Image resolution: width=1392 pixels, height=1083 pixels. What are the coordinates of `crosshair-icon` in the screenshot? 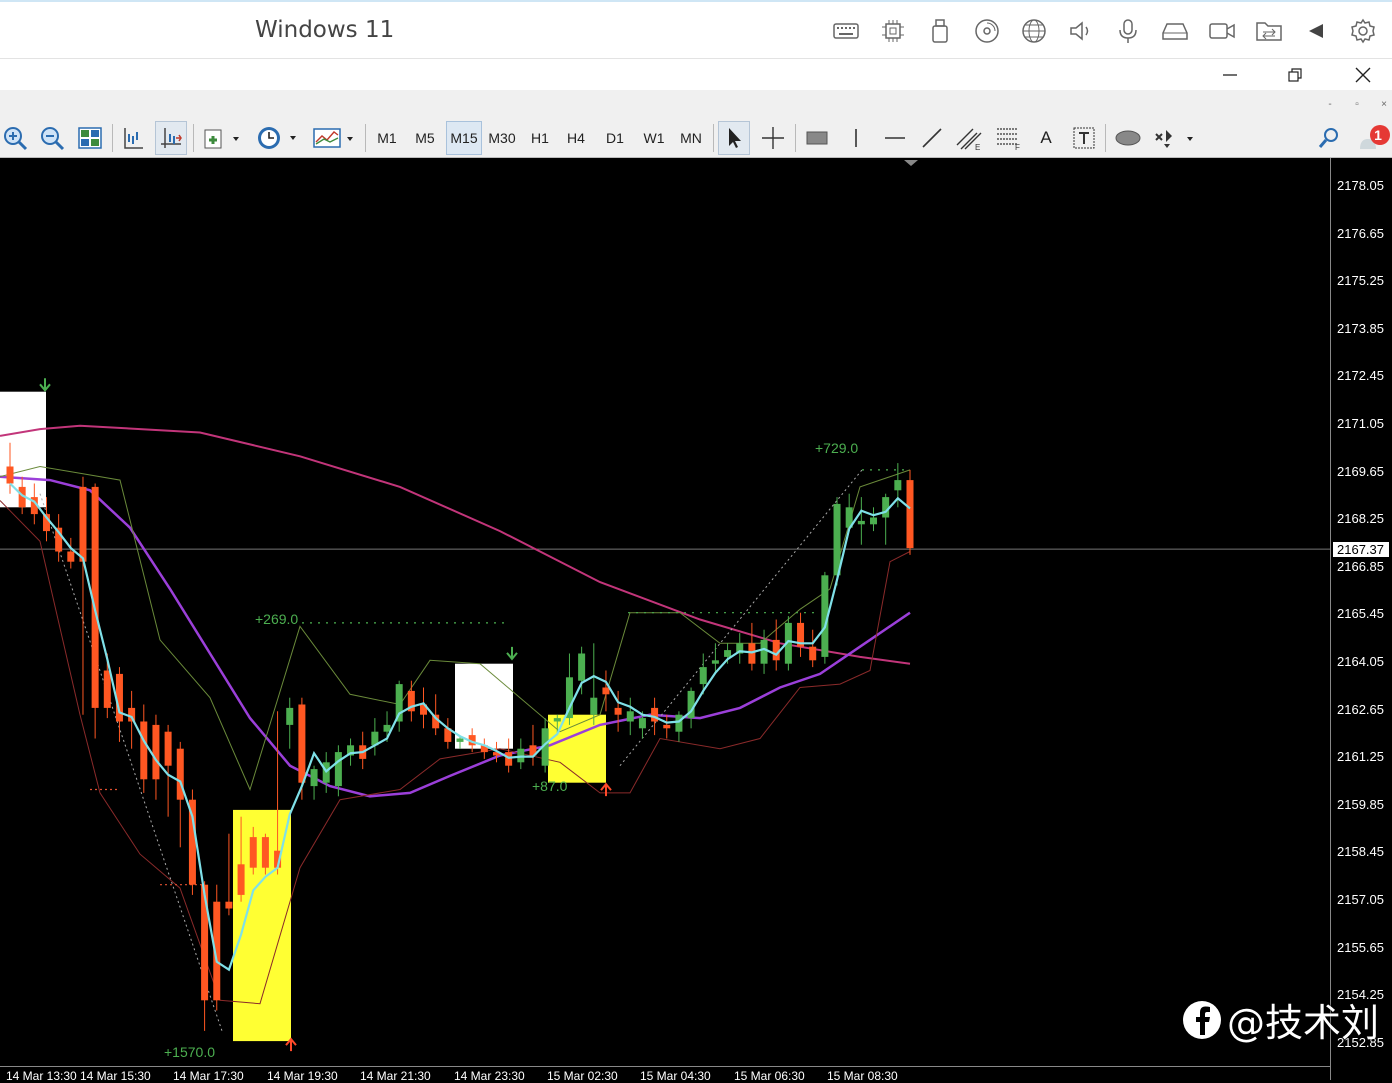 It's located at (773, 138).